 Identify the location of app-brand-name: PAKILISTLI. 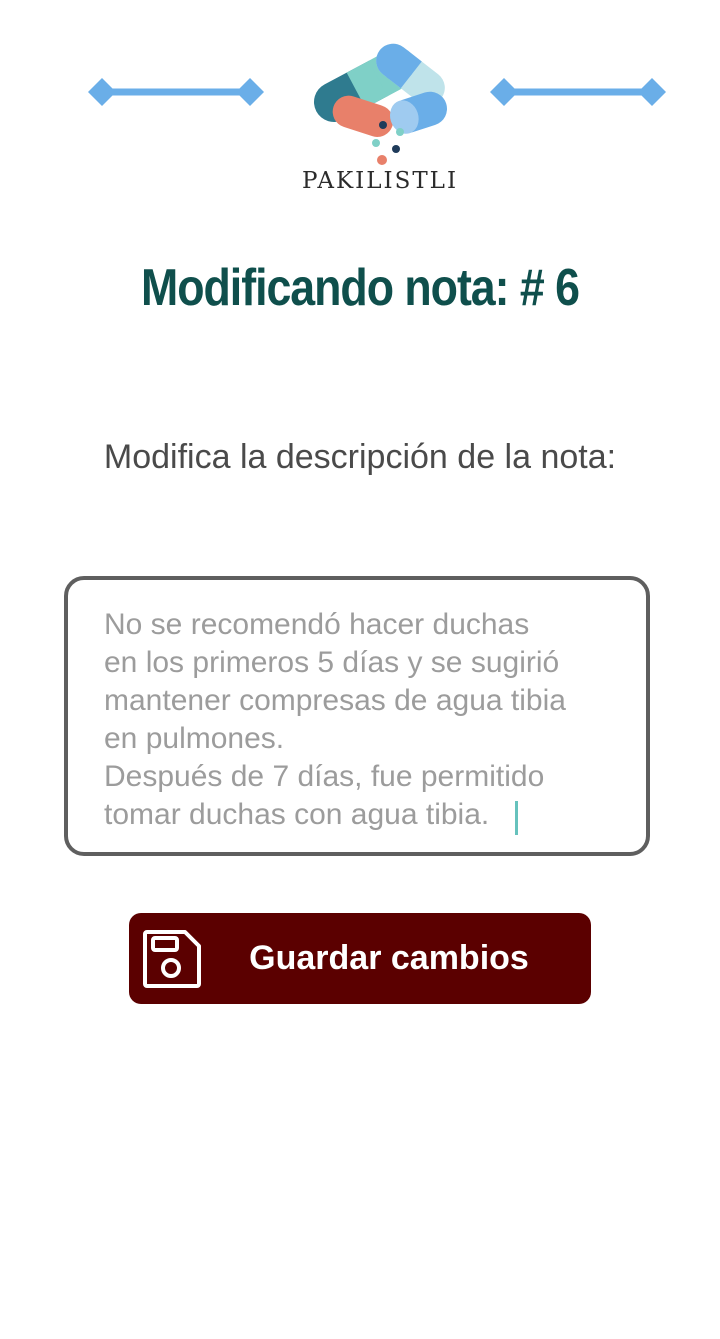
(380, 181).